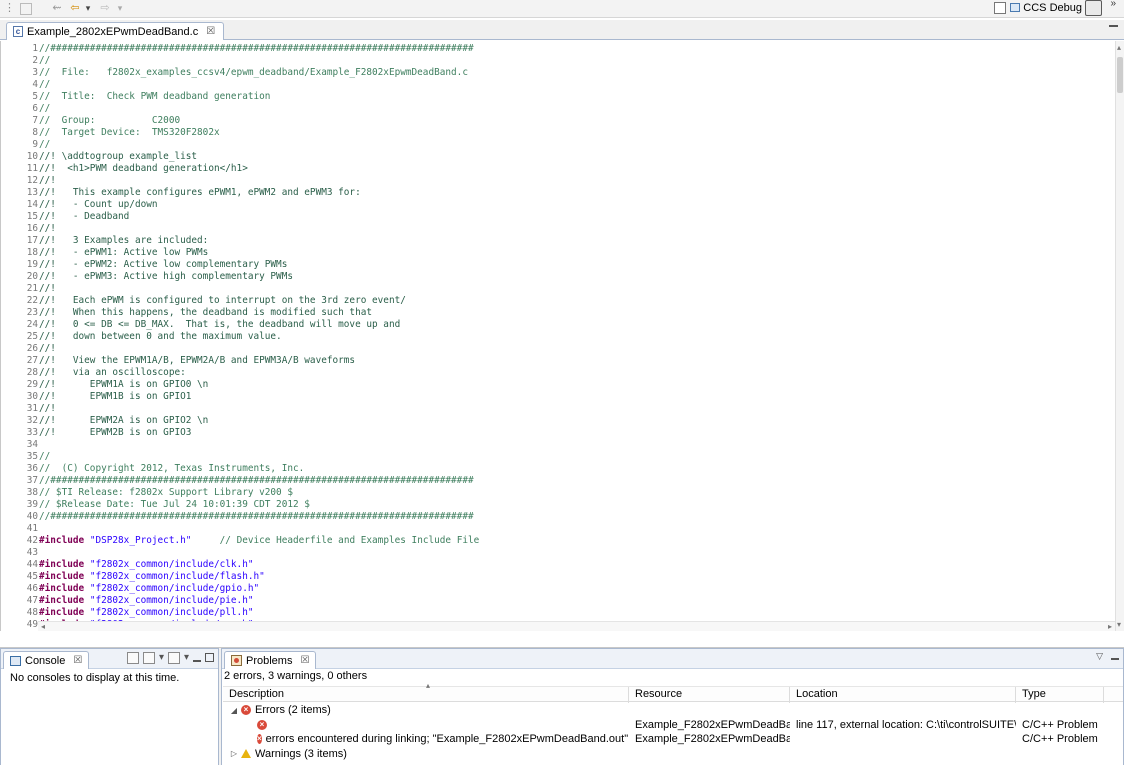 The width and height of the screenshot is (1124, 765). I want to click on code-line: 33//! EPWM2B is on GPIO3, so click(556, 433).